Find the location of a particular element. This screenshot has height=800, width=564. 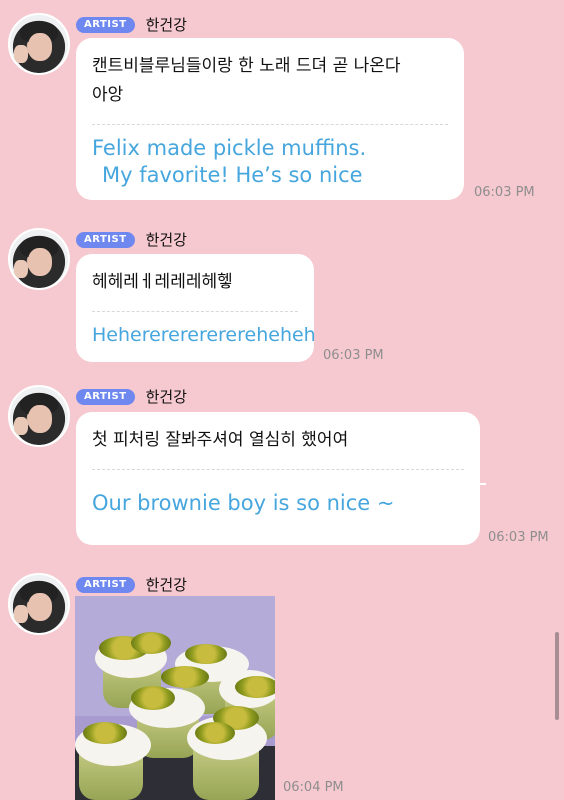

korean-line: 첫 피처링 잘봐주셔여 열심히 했어여 is located at coordinates (220, 440).